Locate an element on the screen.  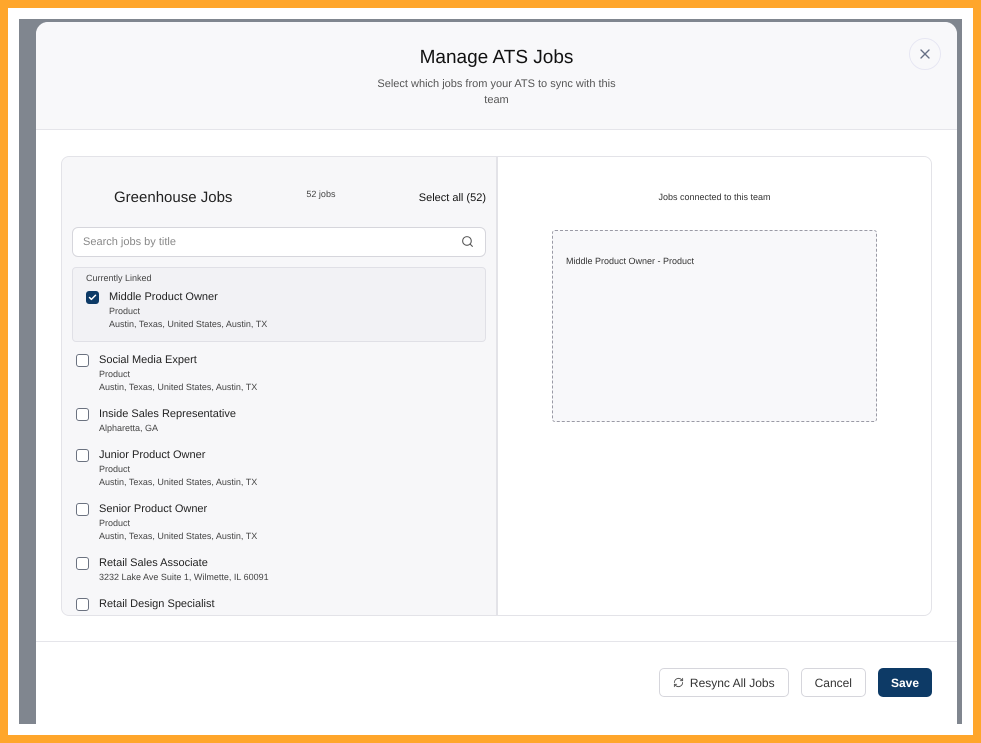
job-detail: 3232 Lake Ave Suite 1, Wilmette, IL 60091 is located at coordinates (184, 577).